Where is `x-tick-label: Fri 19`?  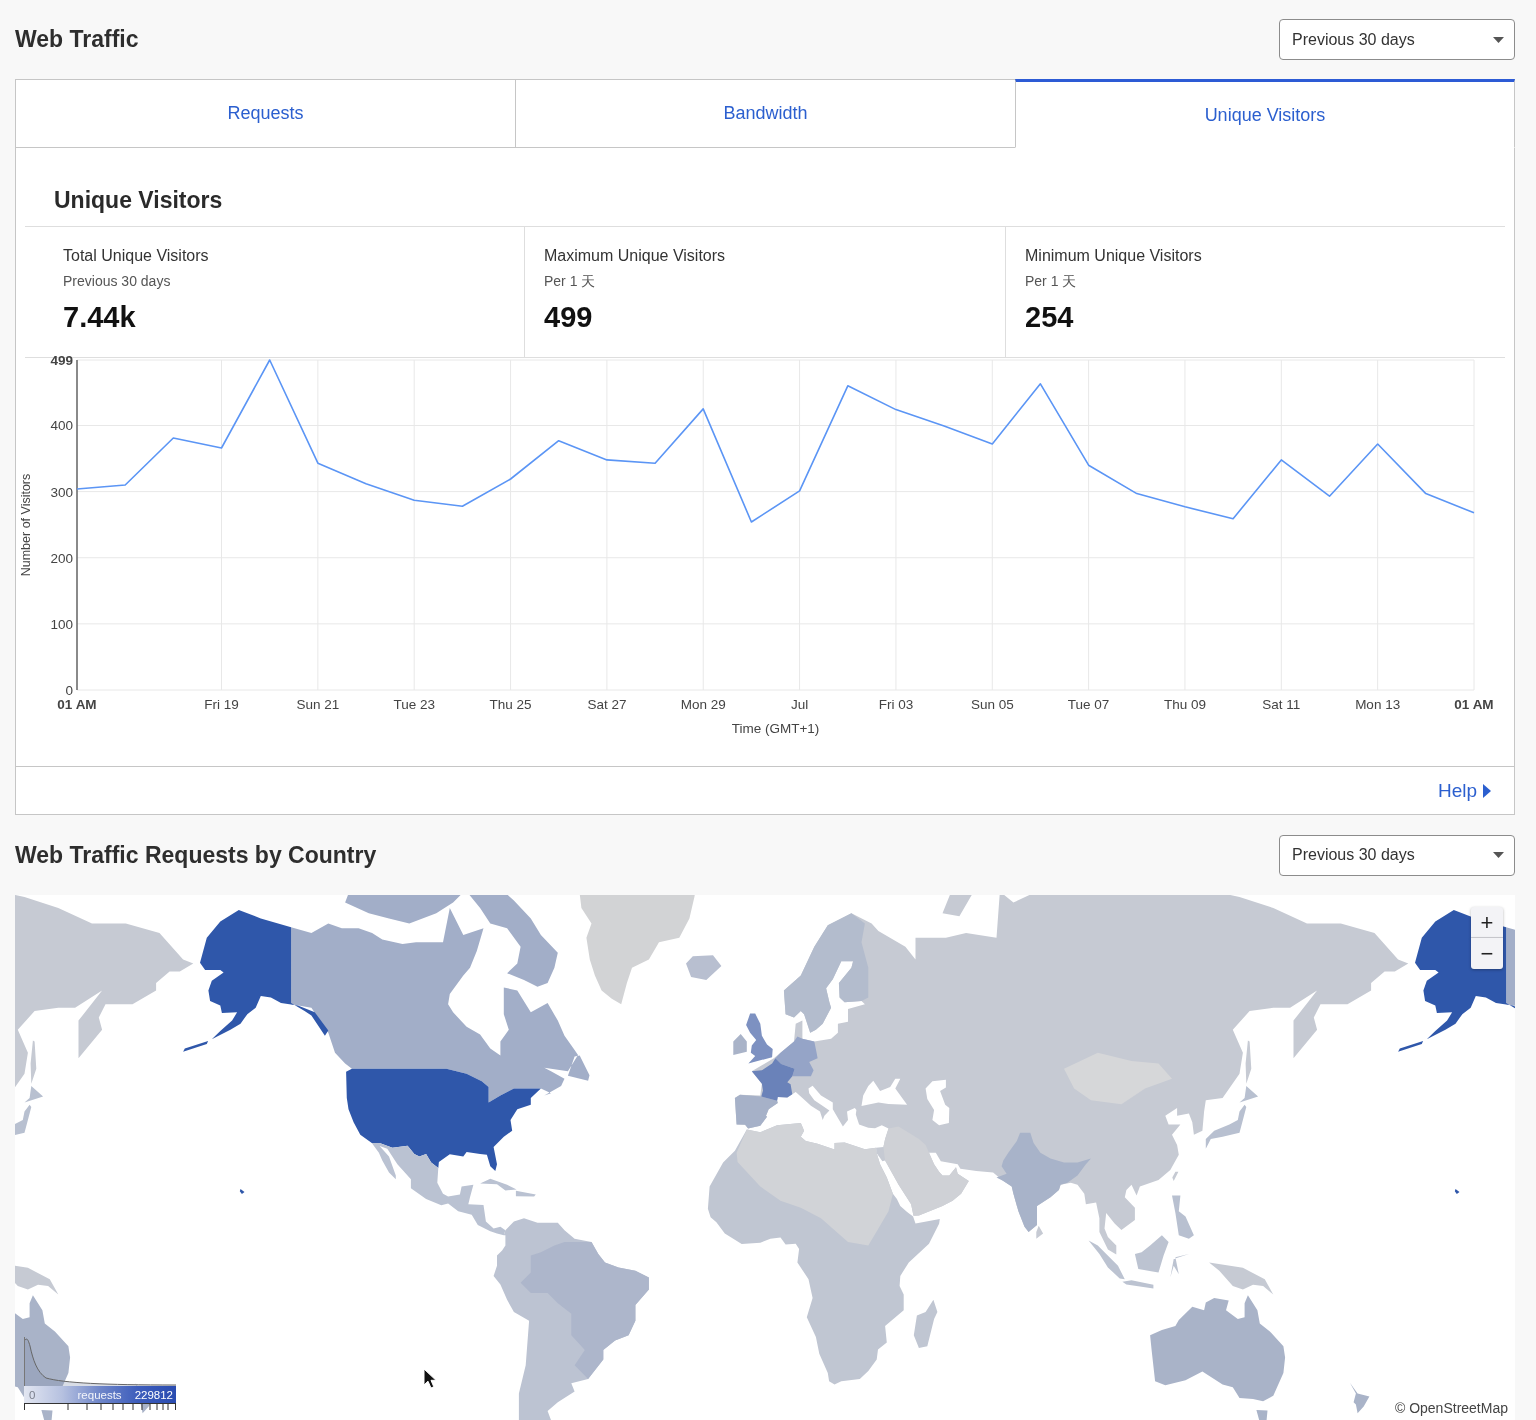 x-tick-label: Fri 19 is located at coordinates (221, 704).